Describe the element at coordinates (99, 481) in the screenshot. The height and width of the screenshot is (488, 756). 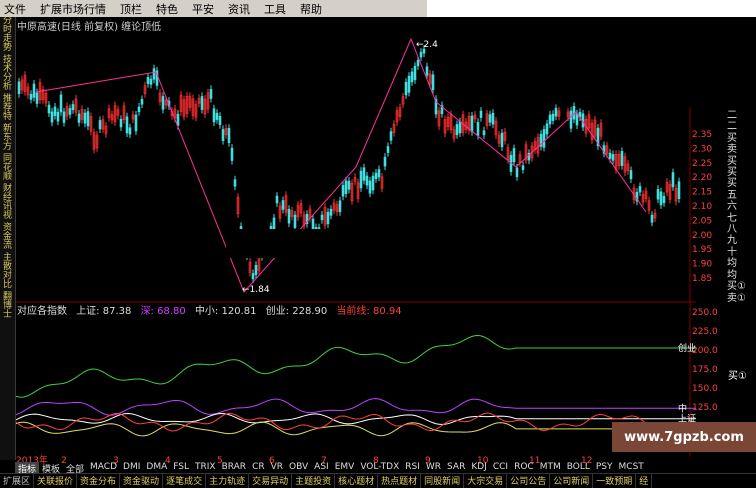
I see `bottom-tab-2: 资金分布` at that location.